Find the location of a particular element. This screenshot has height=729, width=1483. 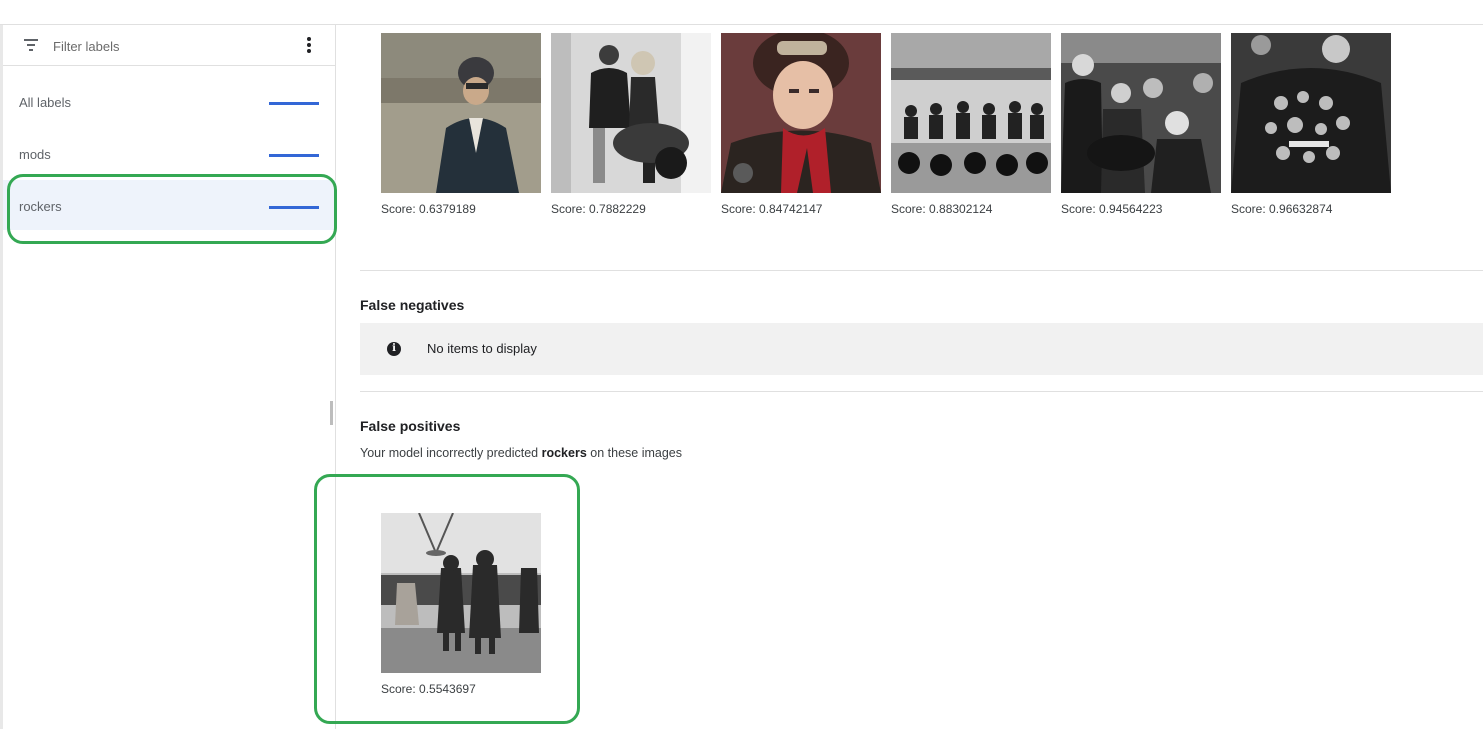

filter-row is located at coordinates (169, 45).